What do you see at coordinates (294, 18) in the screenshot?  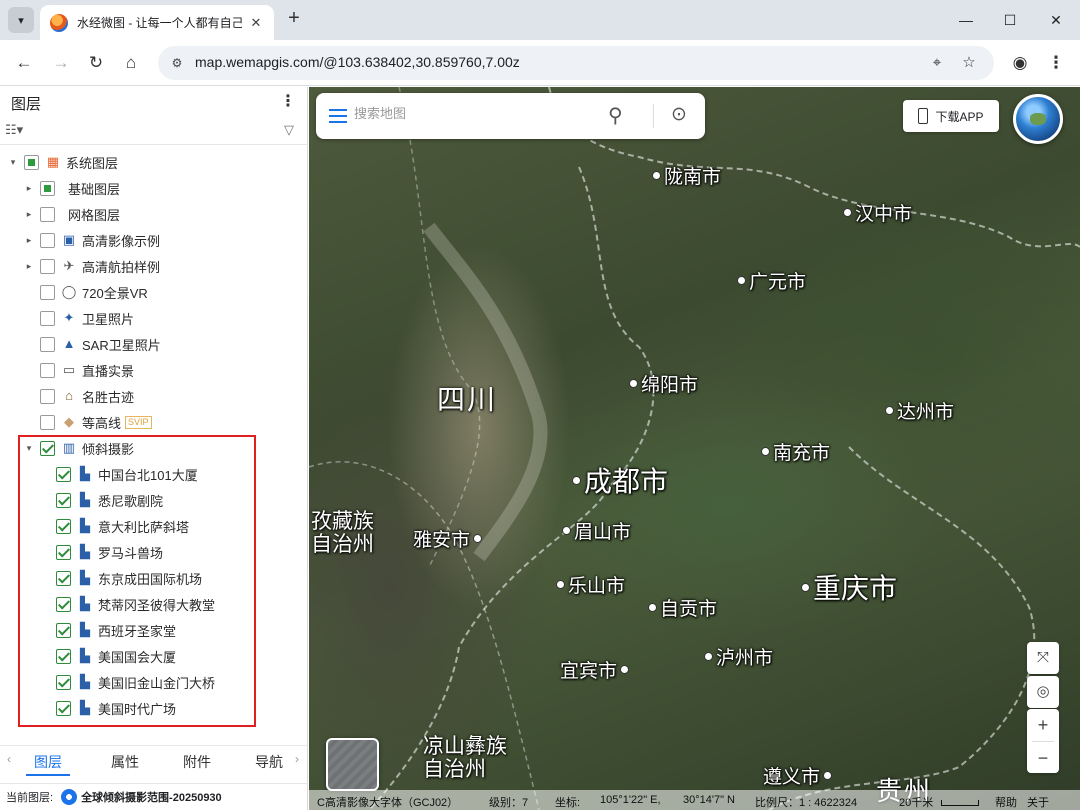 I see `new-tab-button: +` at bounding box center [294, 18].